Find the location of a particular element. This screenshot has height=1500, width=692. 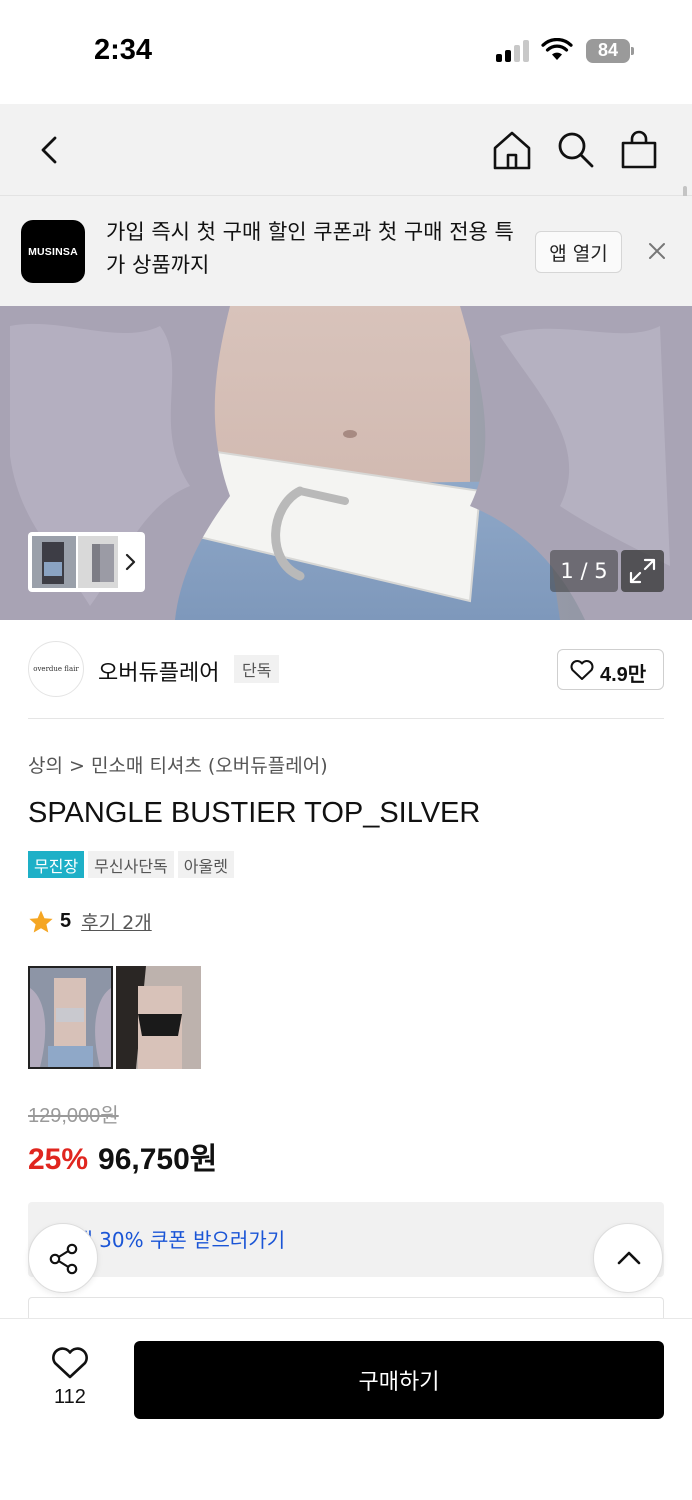

home-icon is located at coordinates (512, 150).